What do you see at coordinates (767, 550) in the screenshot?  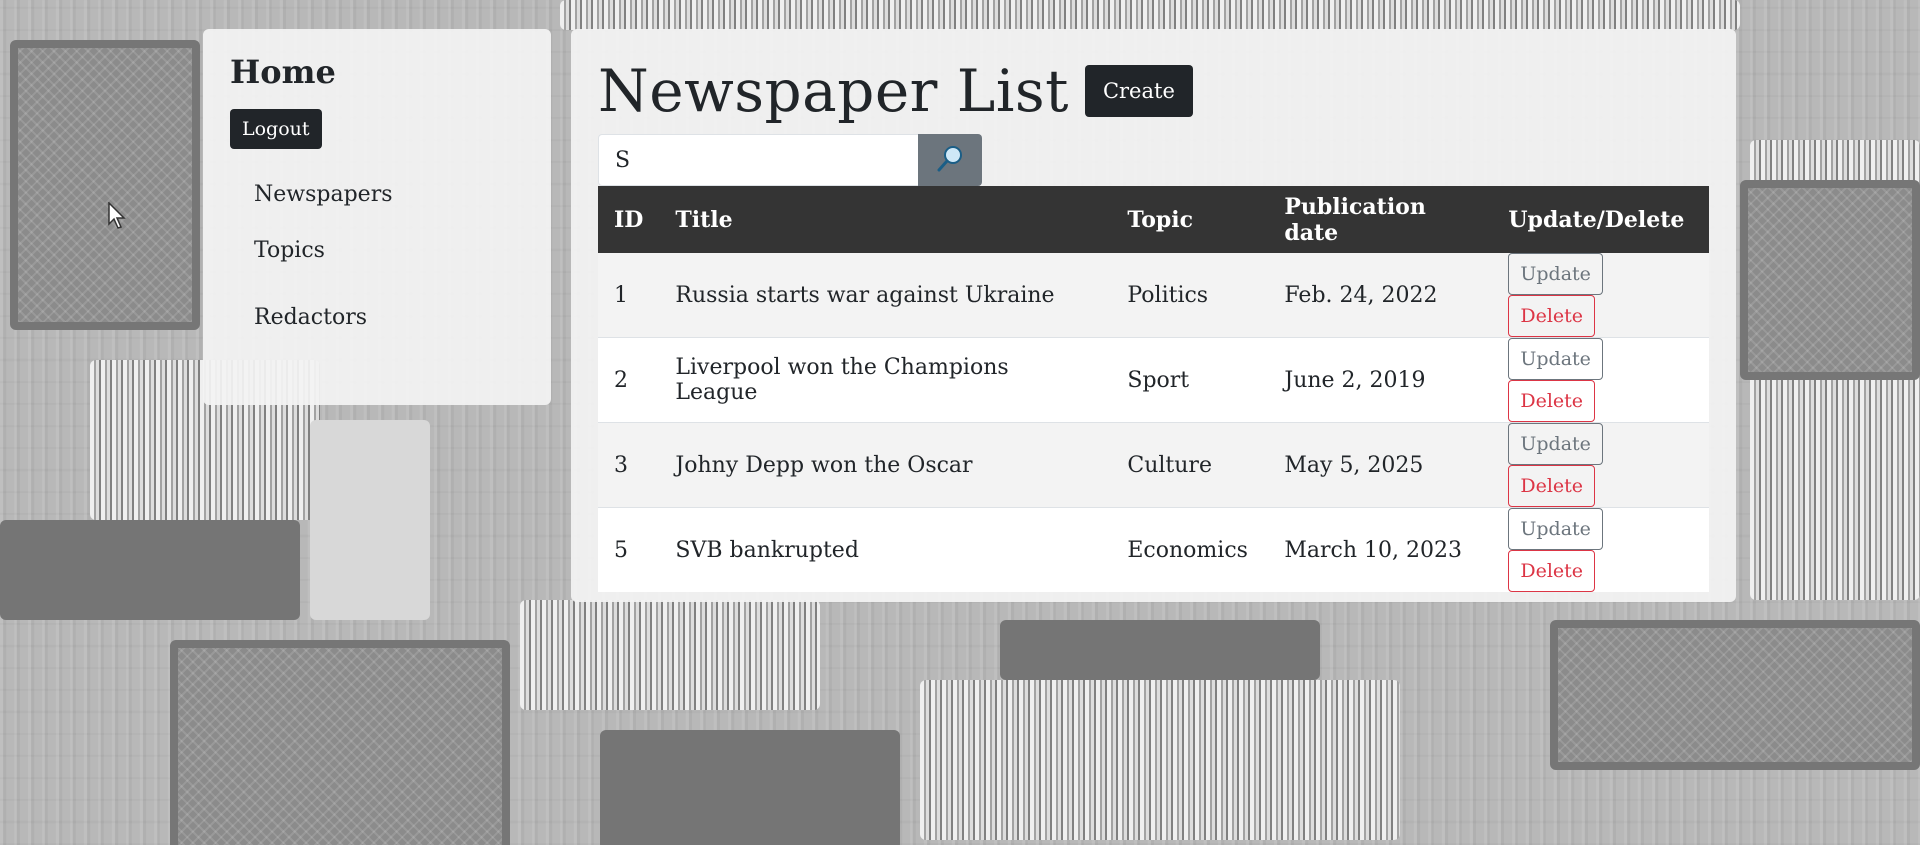 I see `cell-title: SVB bankrupted` at bounding box center [767, 550].